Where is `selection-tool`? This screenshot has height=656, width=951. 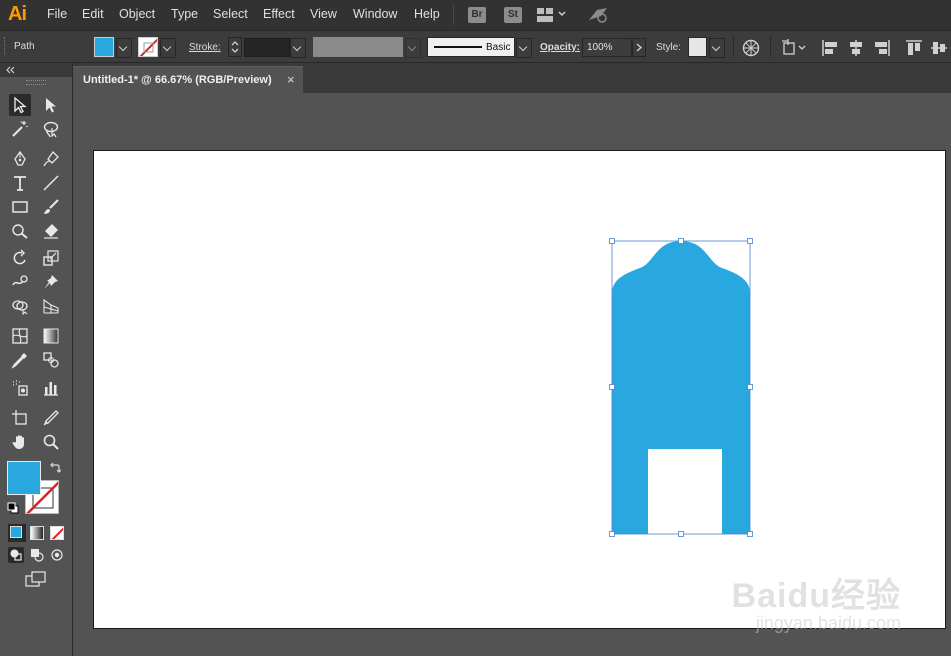 selection-tool is located at coordinates (20, 105).